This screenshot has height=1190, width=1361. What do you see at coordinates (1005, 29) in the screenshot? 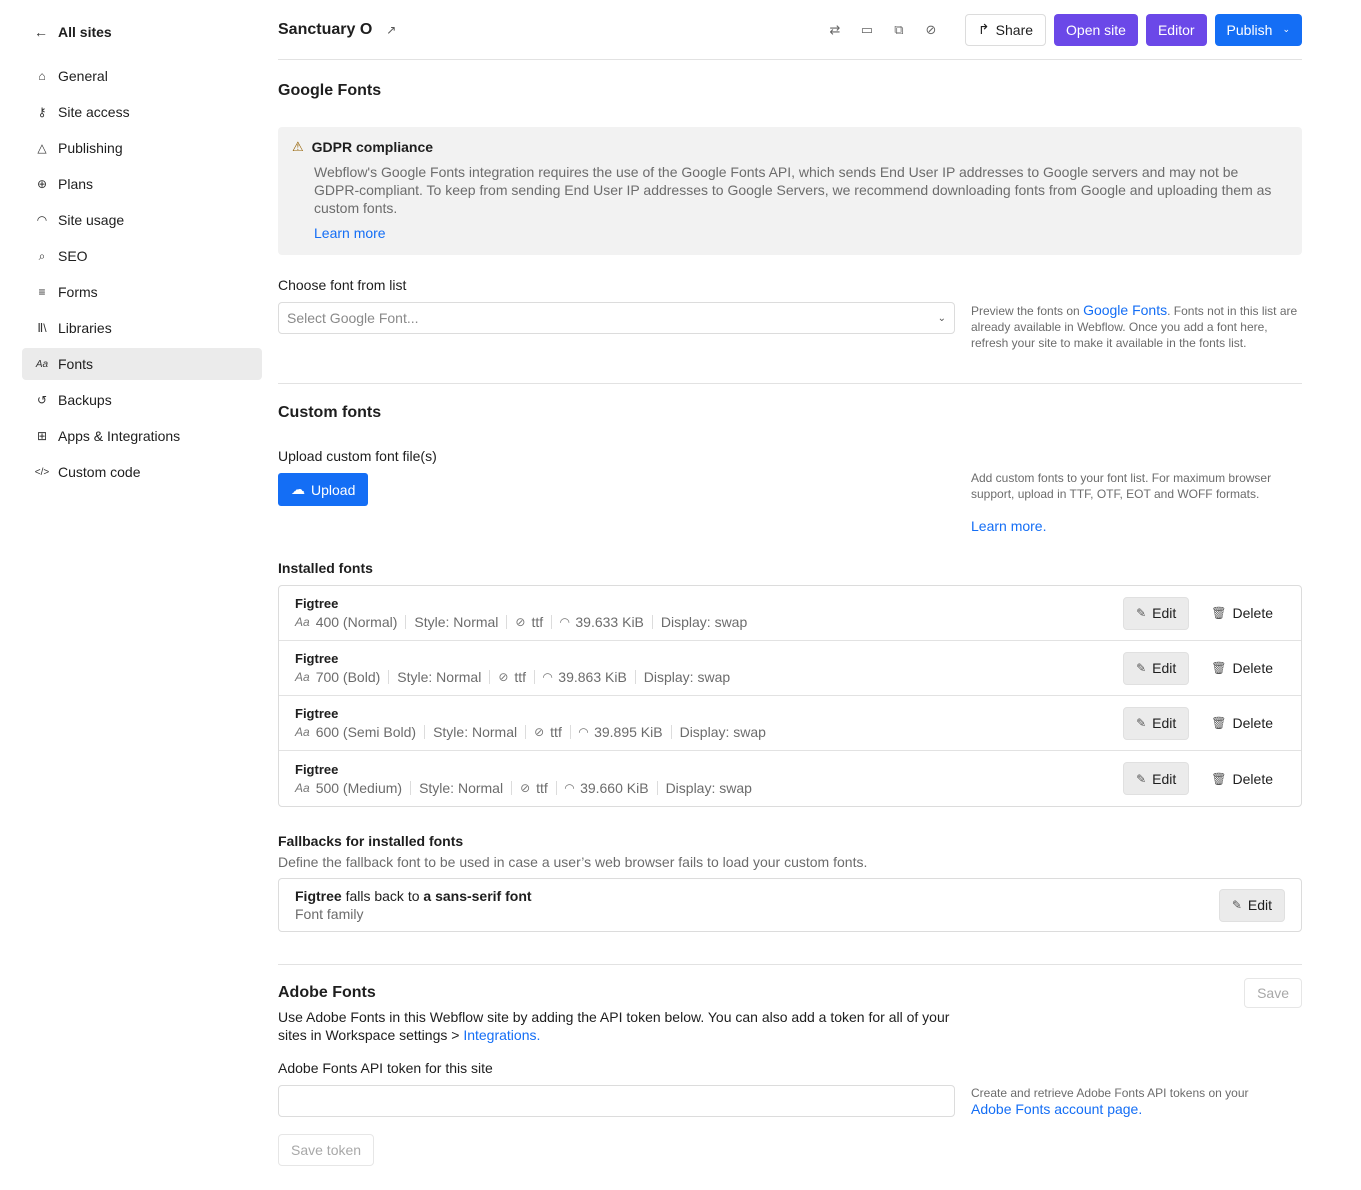
I see `share-button: ↱ Share` at bounding box center [1005, 29].